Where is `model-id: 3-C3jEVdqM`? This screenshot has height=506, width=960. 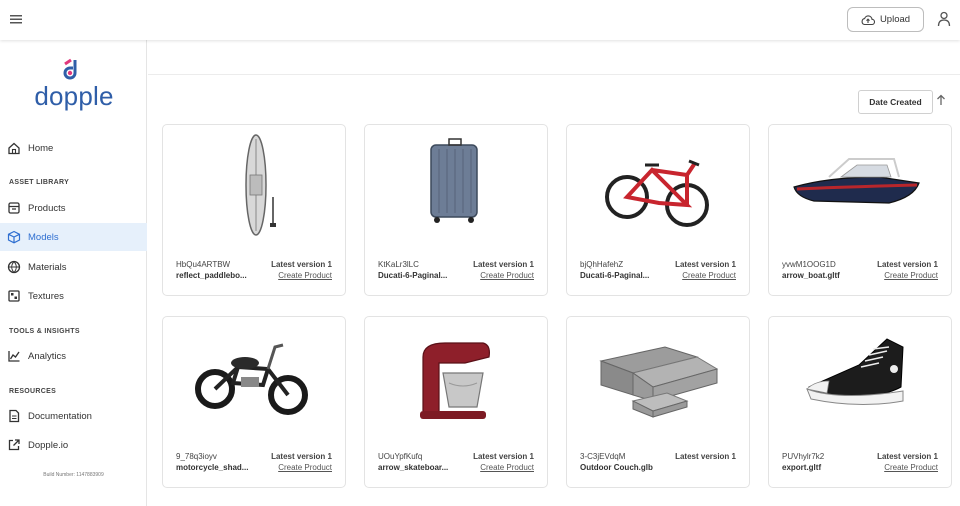
model-id: 3-C3jEVdqM is located at coordinates (603, 456).